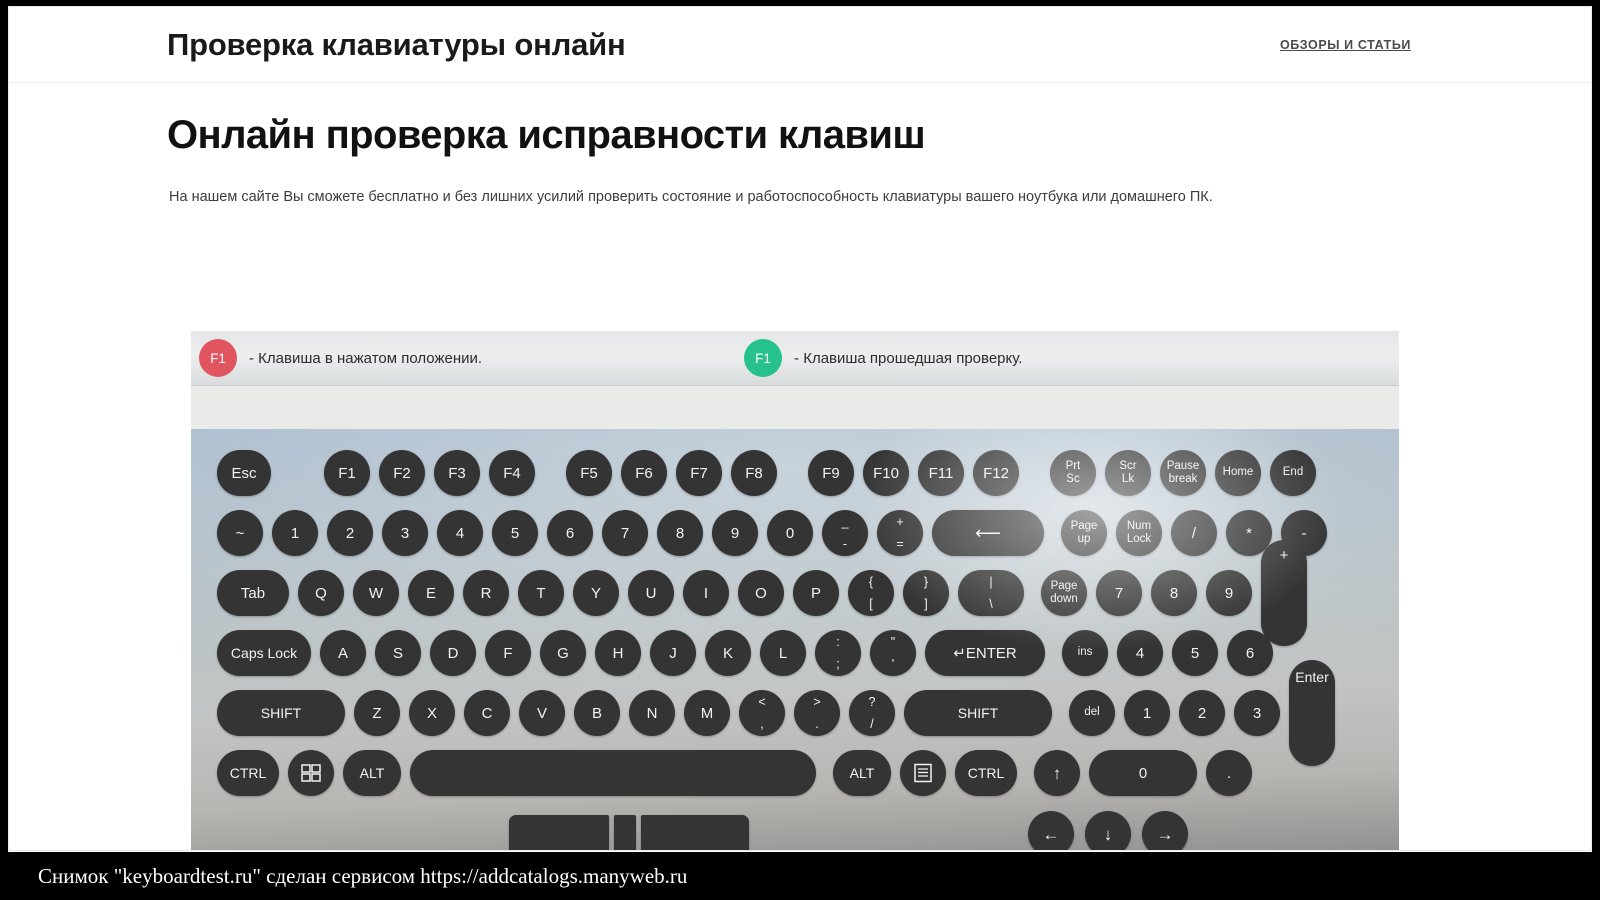  I want to click on nav-link-reviews-articles: ОБЗОРЫ И СТАТЬИ, so click(1345, 45).